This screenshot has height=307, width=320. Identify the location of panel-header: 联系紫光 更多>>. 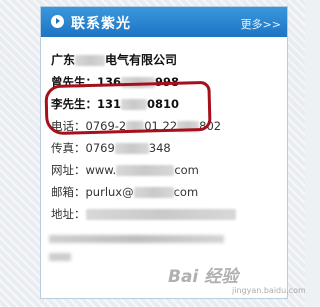
(164, 22).